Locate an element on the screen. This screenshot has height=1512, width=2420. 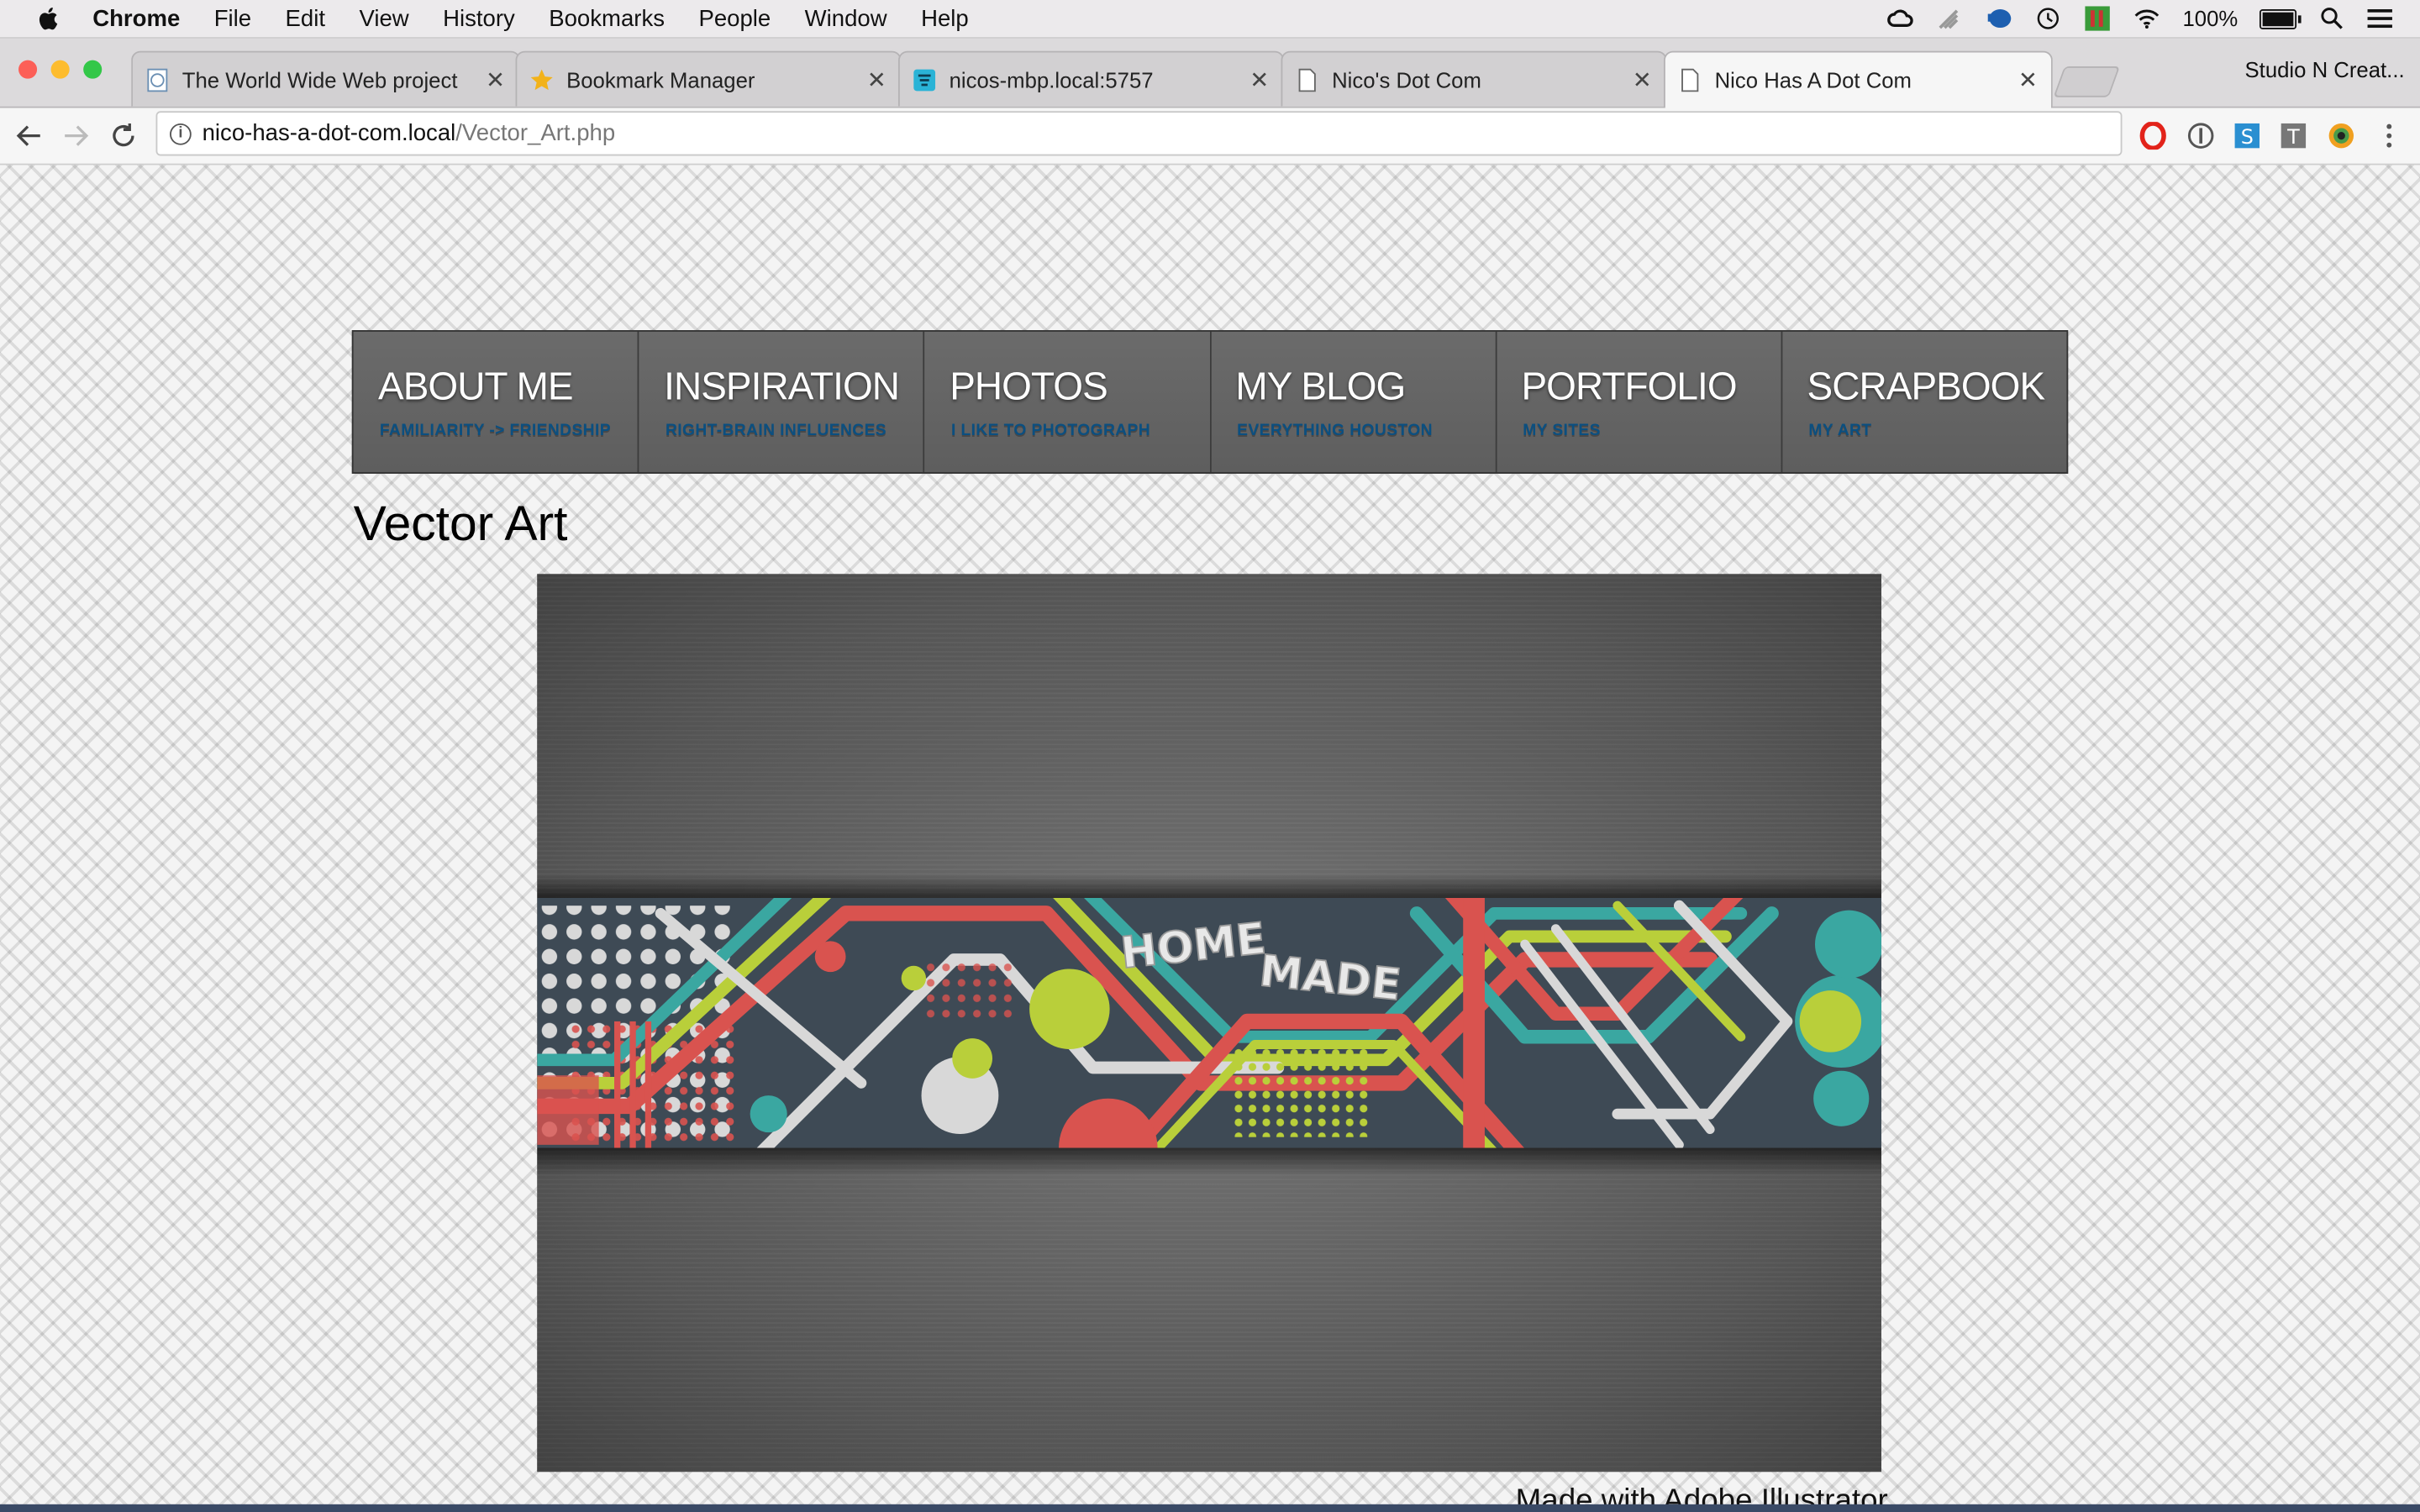
tab-bookmark-manager: Bookmark Manager ✕ is located at coordinates (708, 78).